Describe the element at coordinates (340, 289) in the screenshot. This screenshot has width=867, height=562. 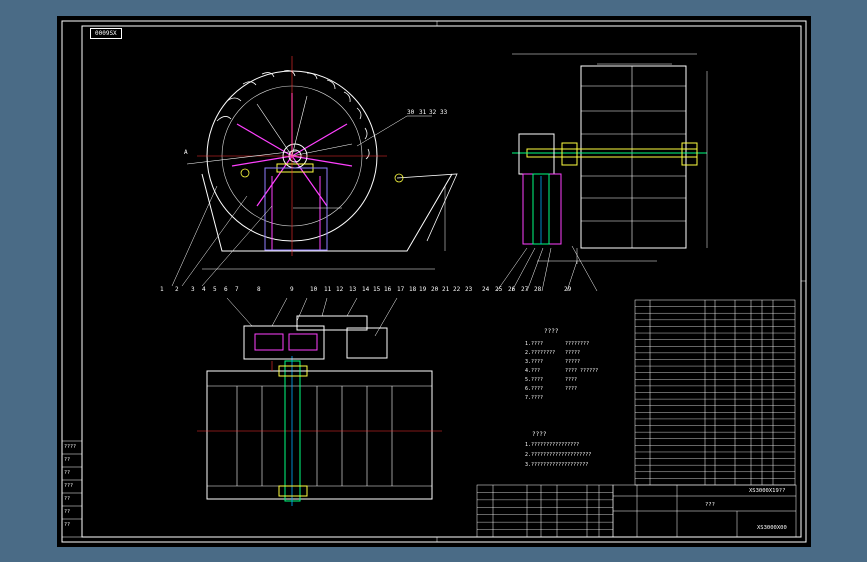
I see `part-number-label: 12` at that location.